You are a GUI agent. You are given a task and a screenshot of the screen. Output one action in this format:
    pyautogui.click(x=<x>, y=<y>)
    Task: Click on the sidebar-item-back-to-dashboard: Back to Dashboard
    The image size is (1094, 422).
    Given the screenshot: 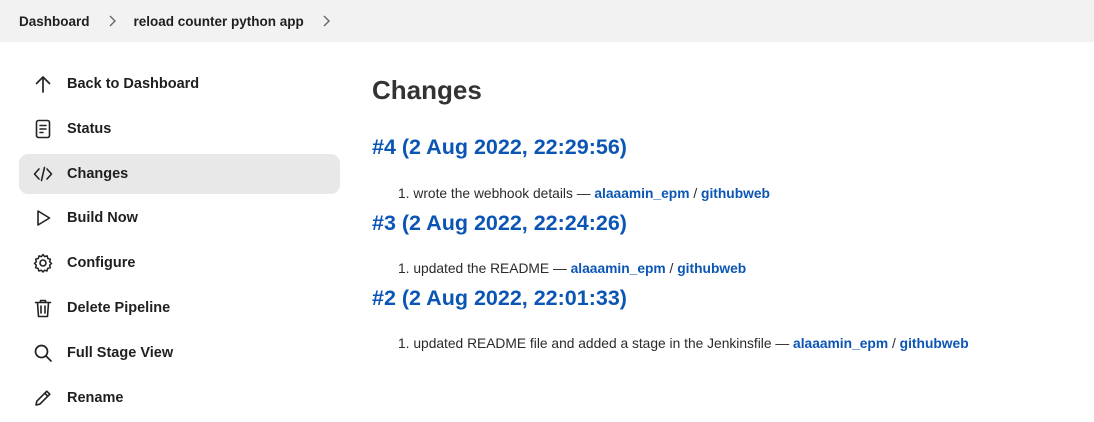 What is the action you would take?
    pyautogui.click(x=179, y=84)
    